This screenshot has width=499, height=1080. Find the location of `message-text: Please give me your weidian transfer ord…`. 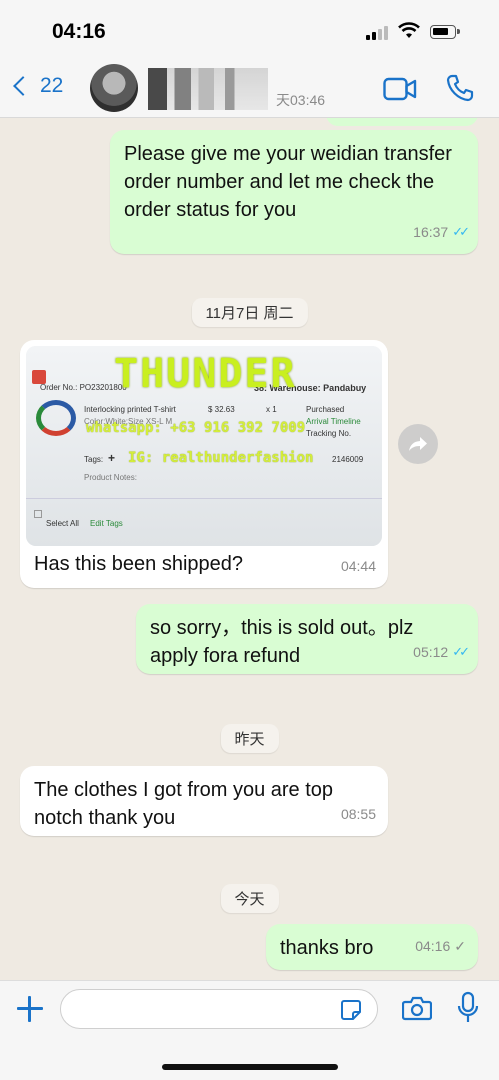

message-text: Please give me your weidian transfer ord… is located at coordinates (288, 182).